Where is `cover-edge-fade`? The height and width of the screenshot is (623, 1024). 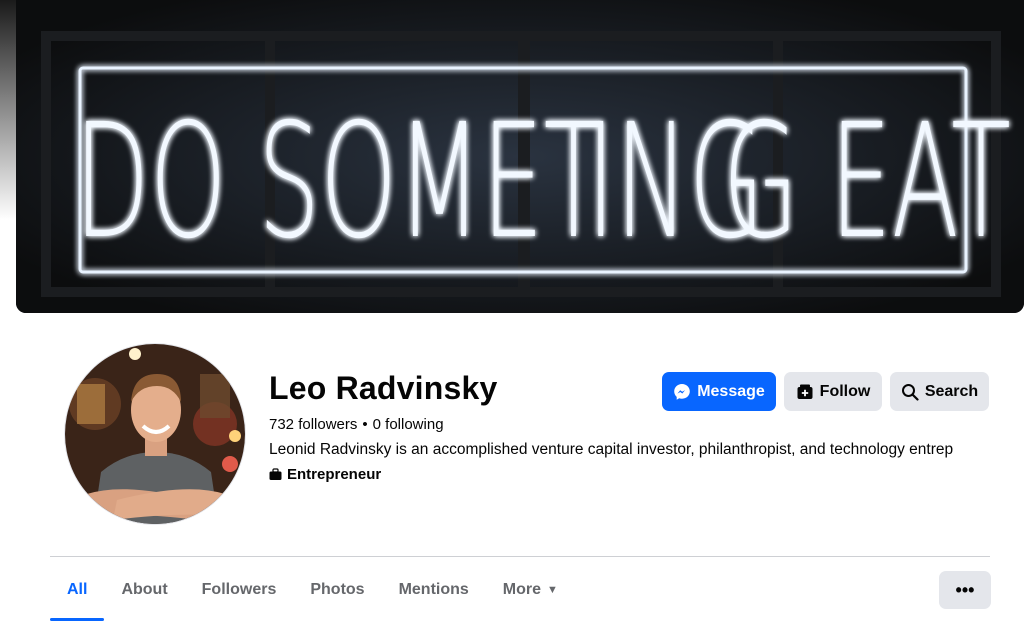
cover-edge-fade is located at coordinates (8, 110).